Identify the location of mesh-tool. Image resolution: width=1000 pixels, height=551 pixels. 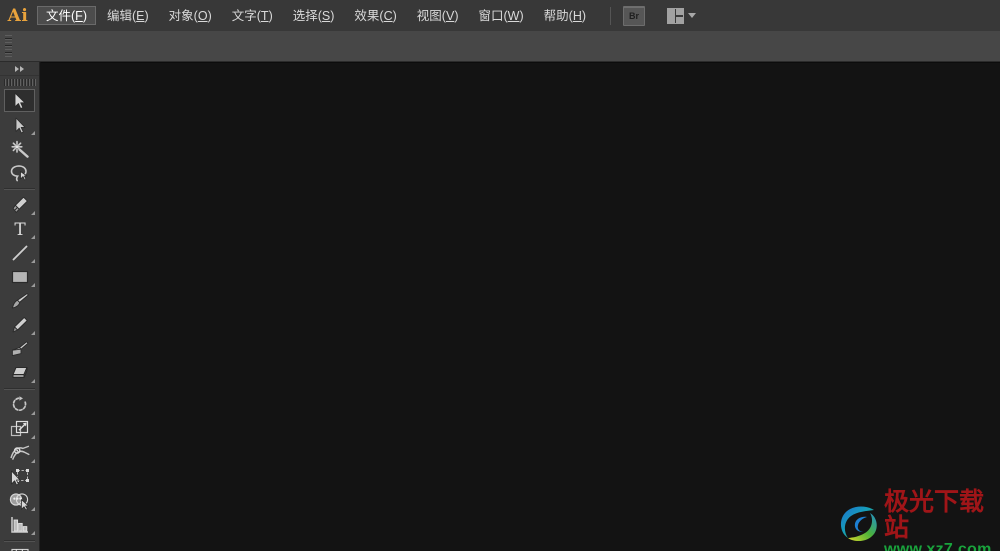
(19, 548).